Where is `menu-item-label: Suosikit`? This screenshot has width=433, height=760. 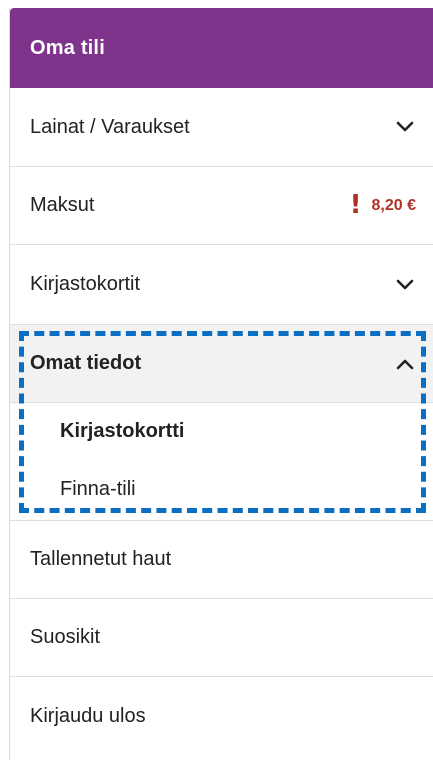
menu-item-label: Suosikit is located at coordinates (65, 637).